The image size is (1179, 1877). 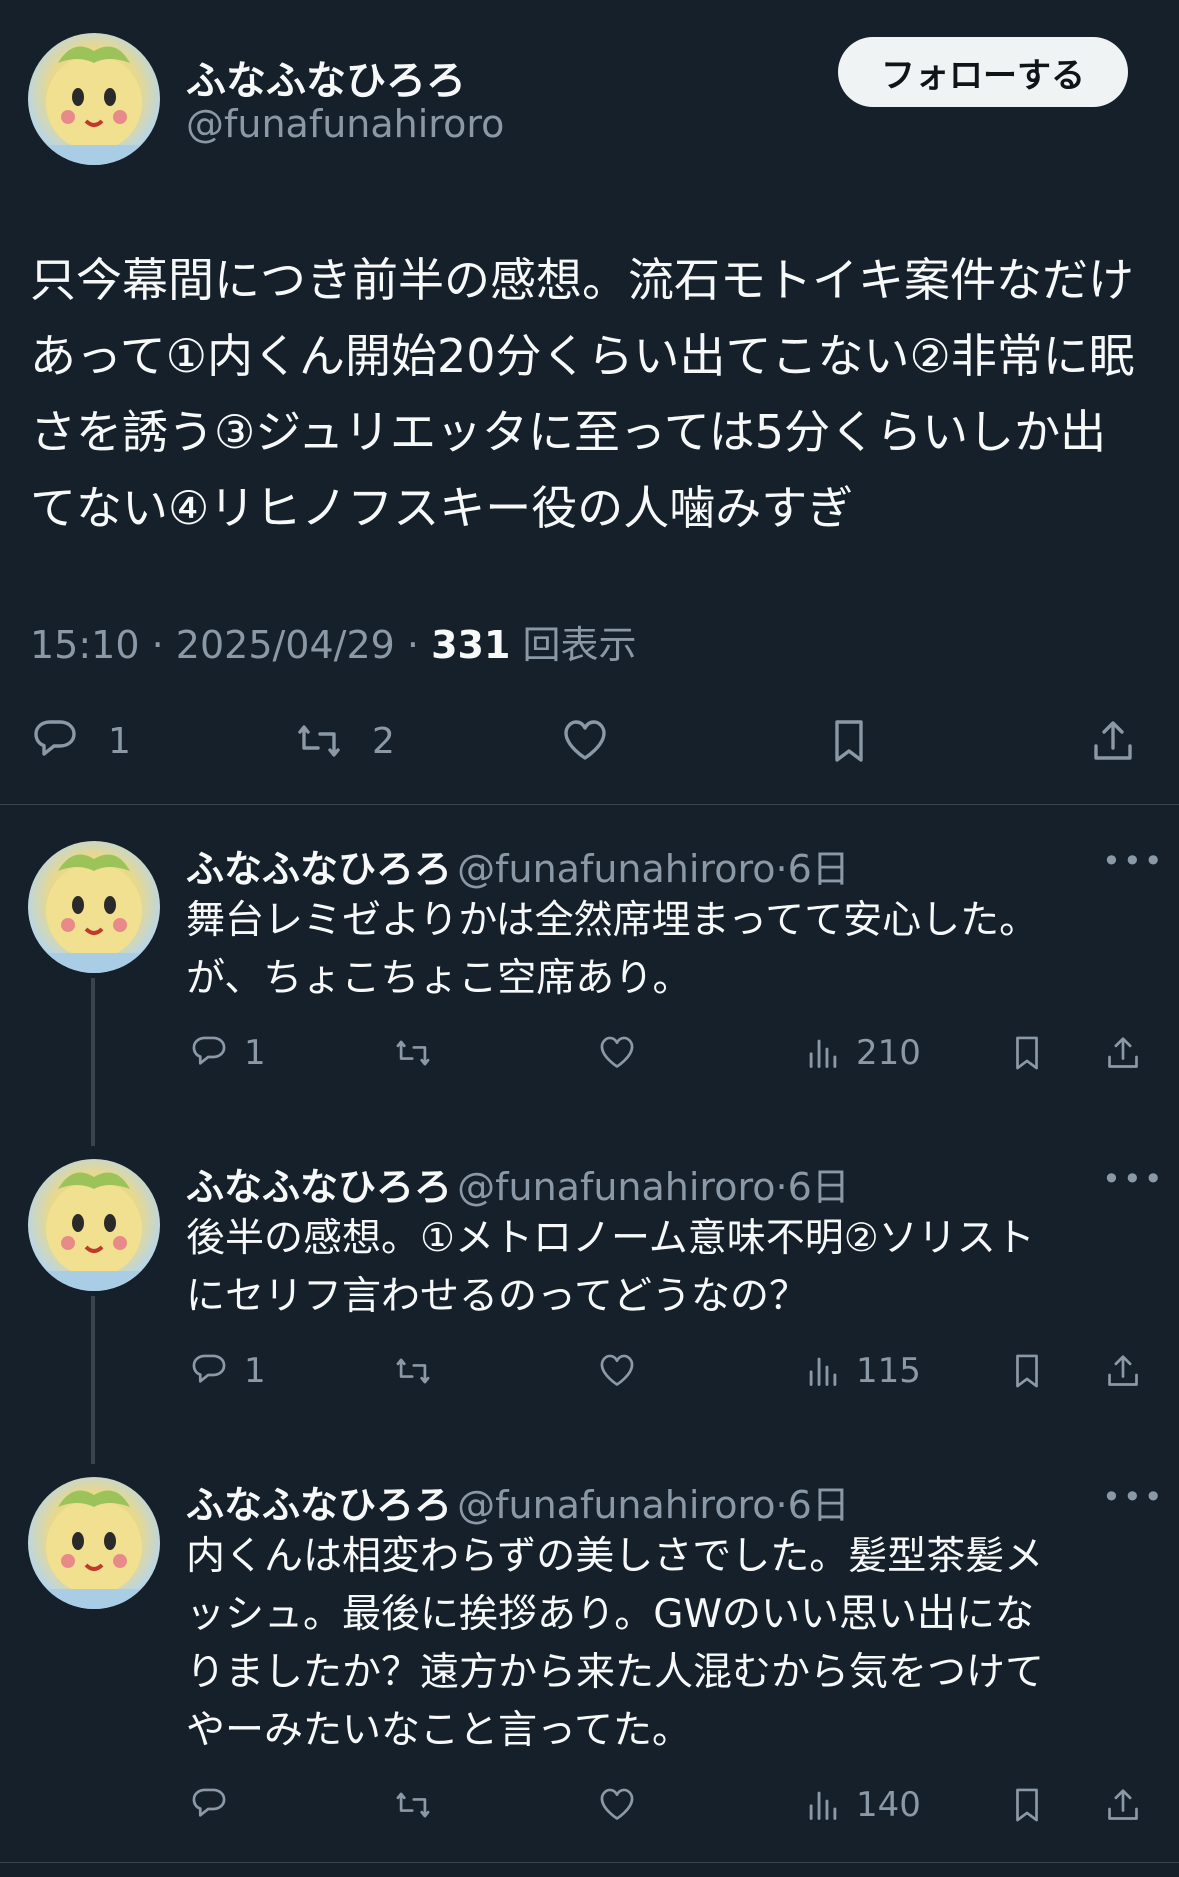 What do you see at coordinates (383, 741) in the screenshot?
I see `retweet-count: 2` at bounding box center [383, 741].